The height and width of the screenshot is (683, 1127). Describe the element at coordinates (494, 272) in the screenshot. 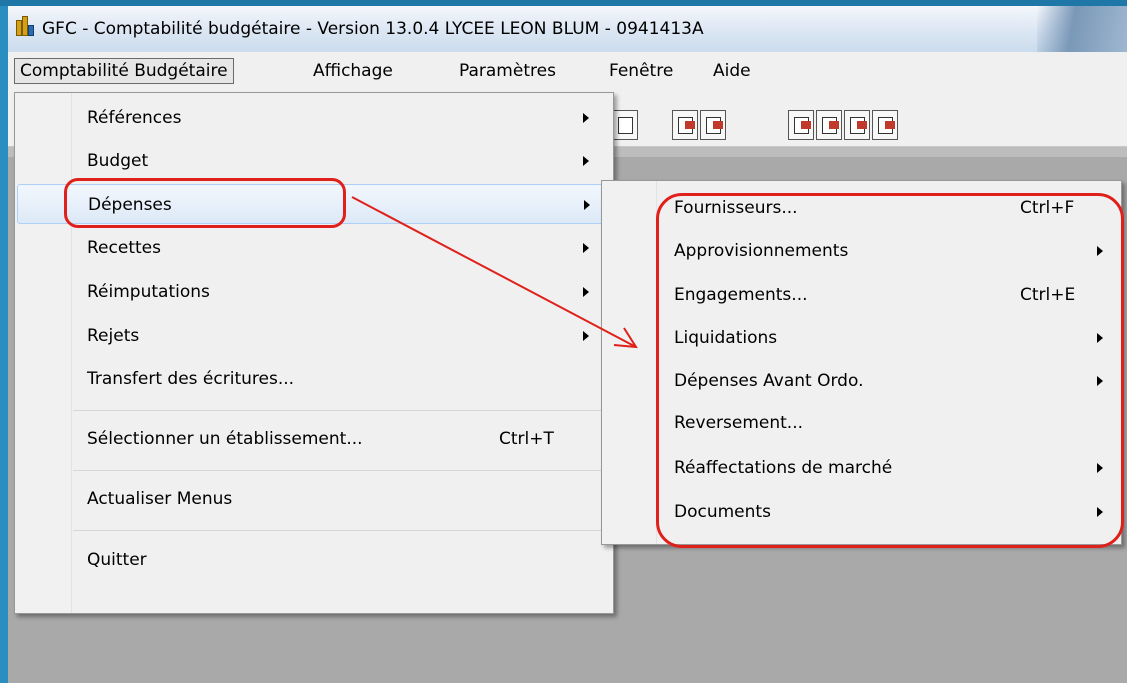

I see `annotation-arrow-icon` at that location.